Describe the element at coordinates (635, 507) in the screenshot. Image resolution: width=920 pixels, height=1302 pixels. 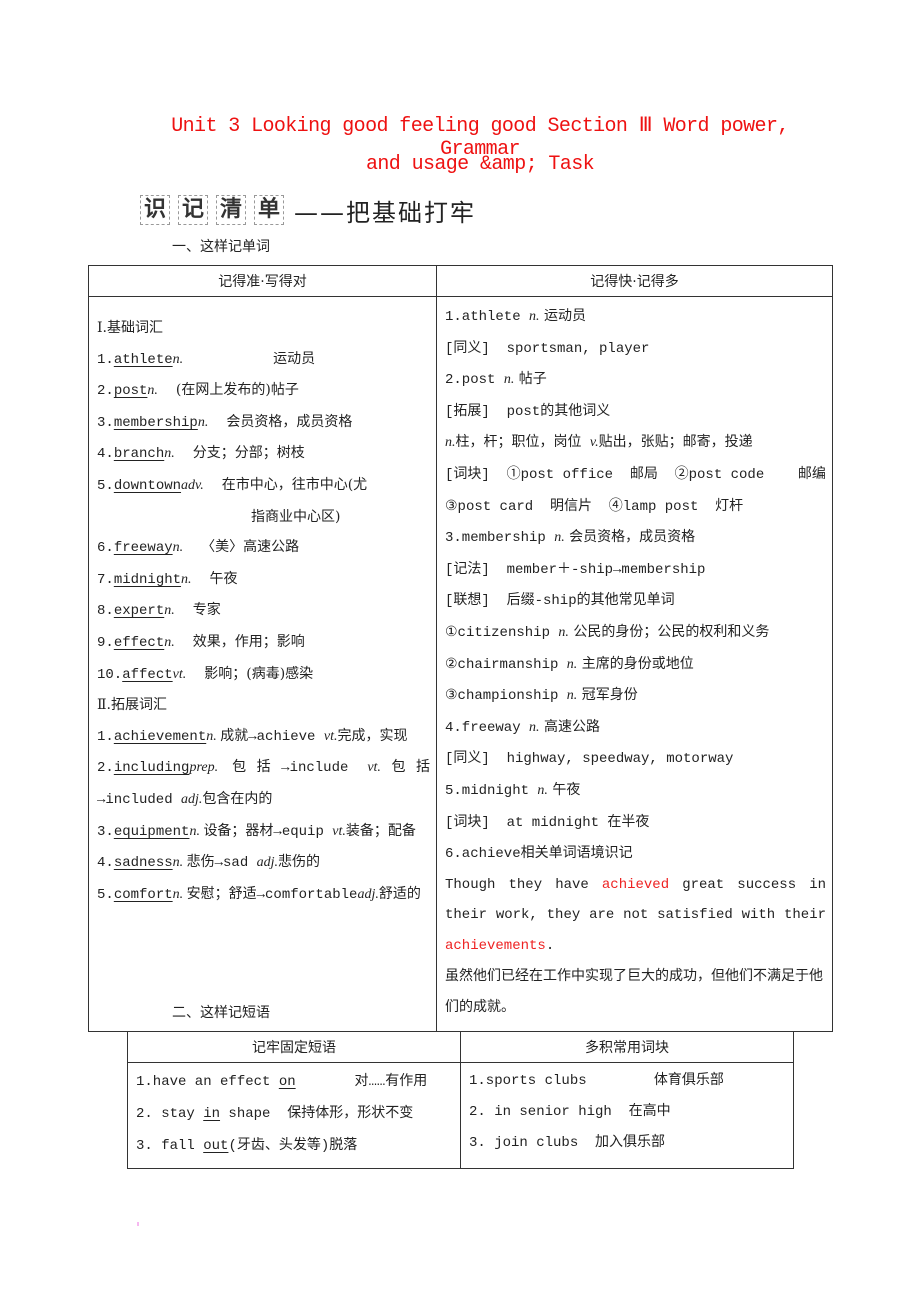
I see `note-line: ③post card 明信片 ④lamp post 灯杆` at that location.